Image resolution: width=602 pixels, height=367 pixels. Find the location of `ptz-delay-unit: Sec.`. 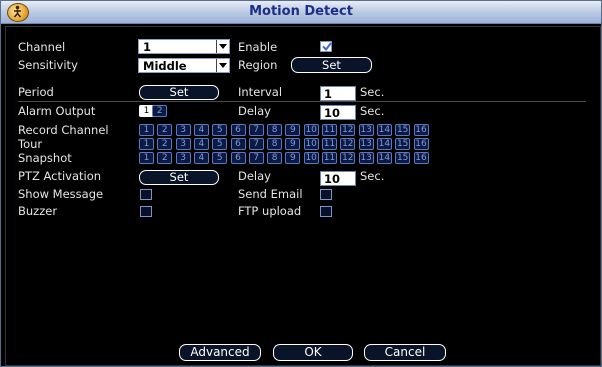

ptz-delay-unit: Sec. is located at coordinates (372, 176).